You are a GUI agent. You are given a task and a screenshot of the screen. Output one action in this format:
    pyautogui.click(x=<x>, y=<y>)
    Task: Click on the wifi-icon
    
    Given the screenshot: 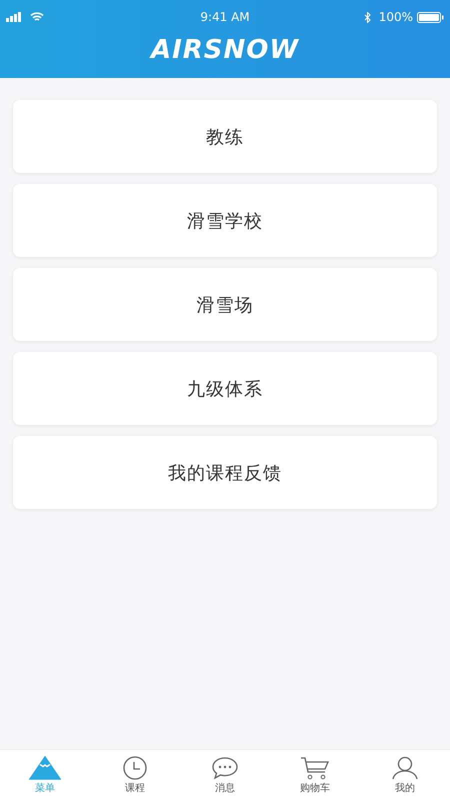 What is the action you would take?
    pyautogui.click(x=37, y=17)
    